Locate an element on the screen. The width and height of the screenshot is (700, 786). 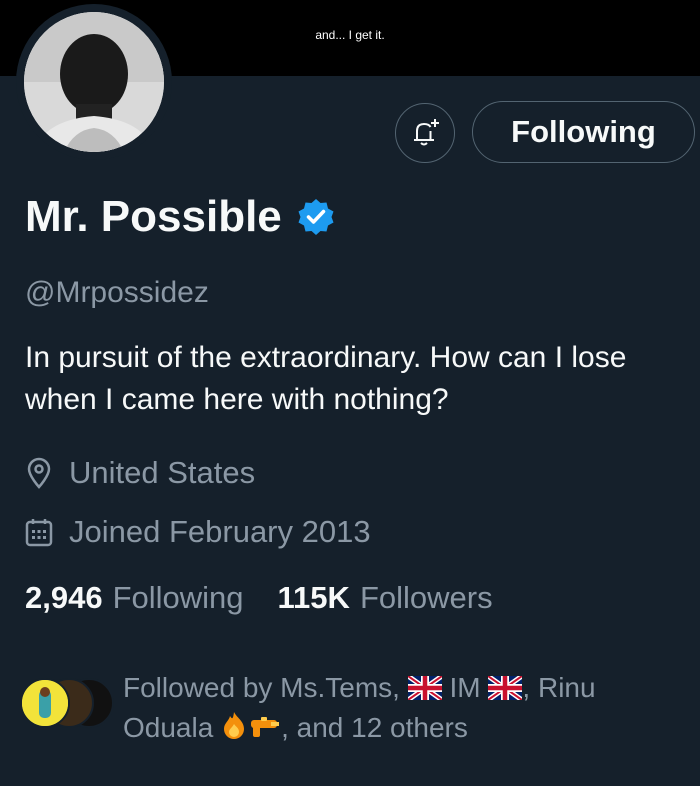
followed-by-name3-part1: Rinu is located at coordinates (566, 687).